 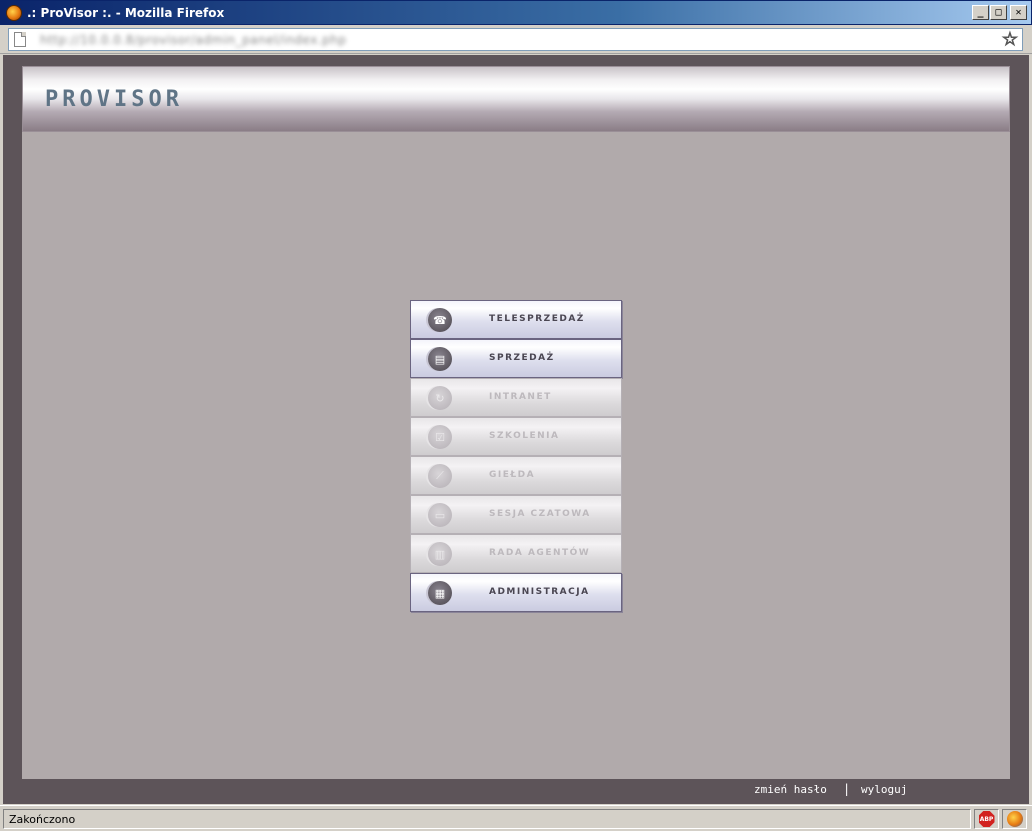 I want to click on phone-icon: ☎, so click(x=440, y=320).